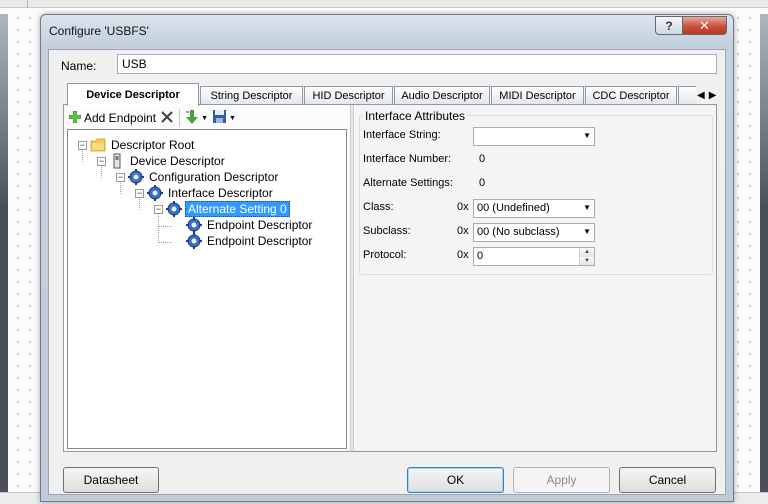  Describe the element at coordinates (415, 116) in the screenshot. I see `interface-attributes-title: Interface Attributes` at that location.